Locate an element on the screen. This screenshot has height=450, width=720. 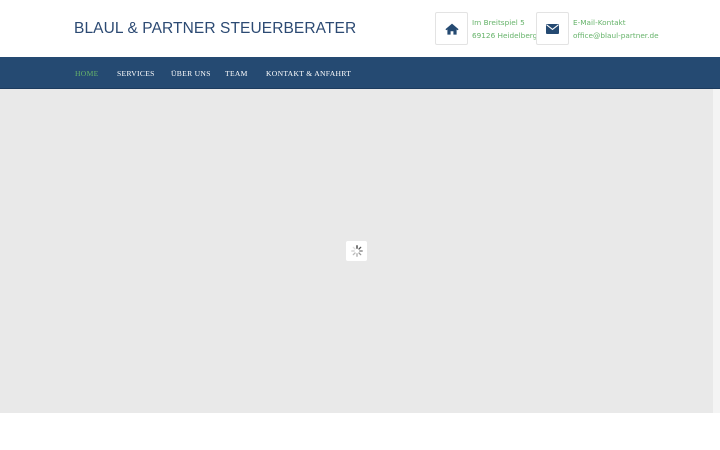
email-address-link: office@blaul-partner.de is located at coordinates (616, 36).